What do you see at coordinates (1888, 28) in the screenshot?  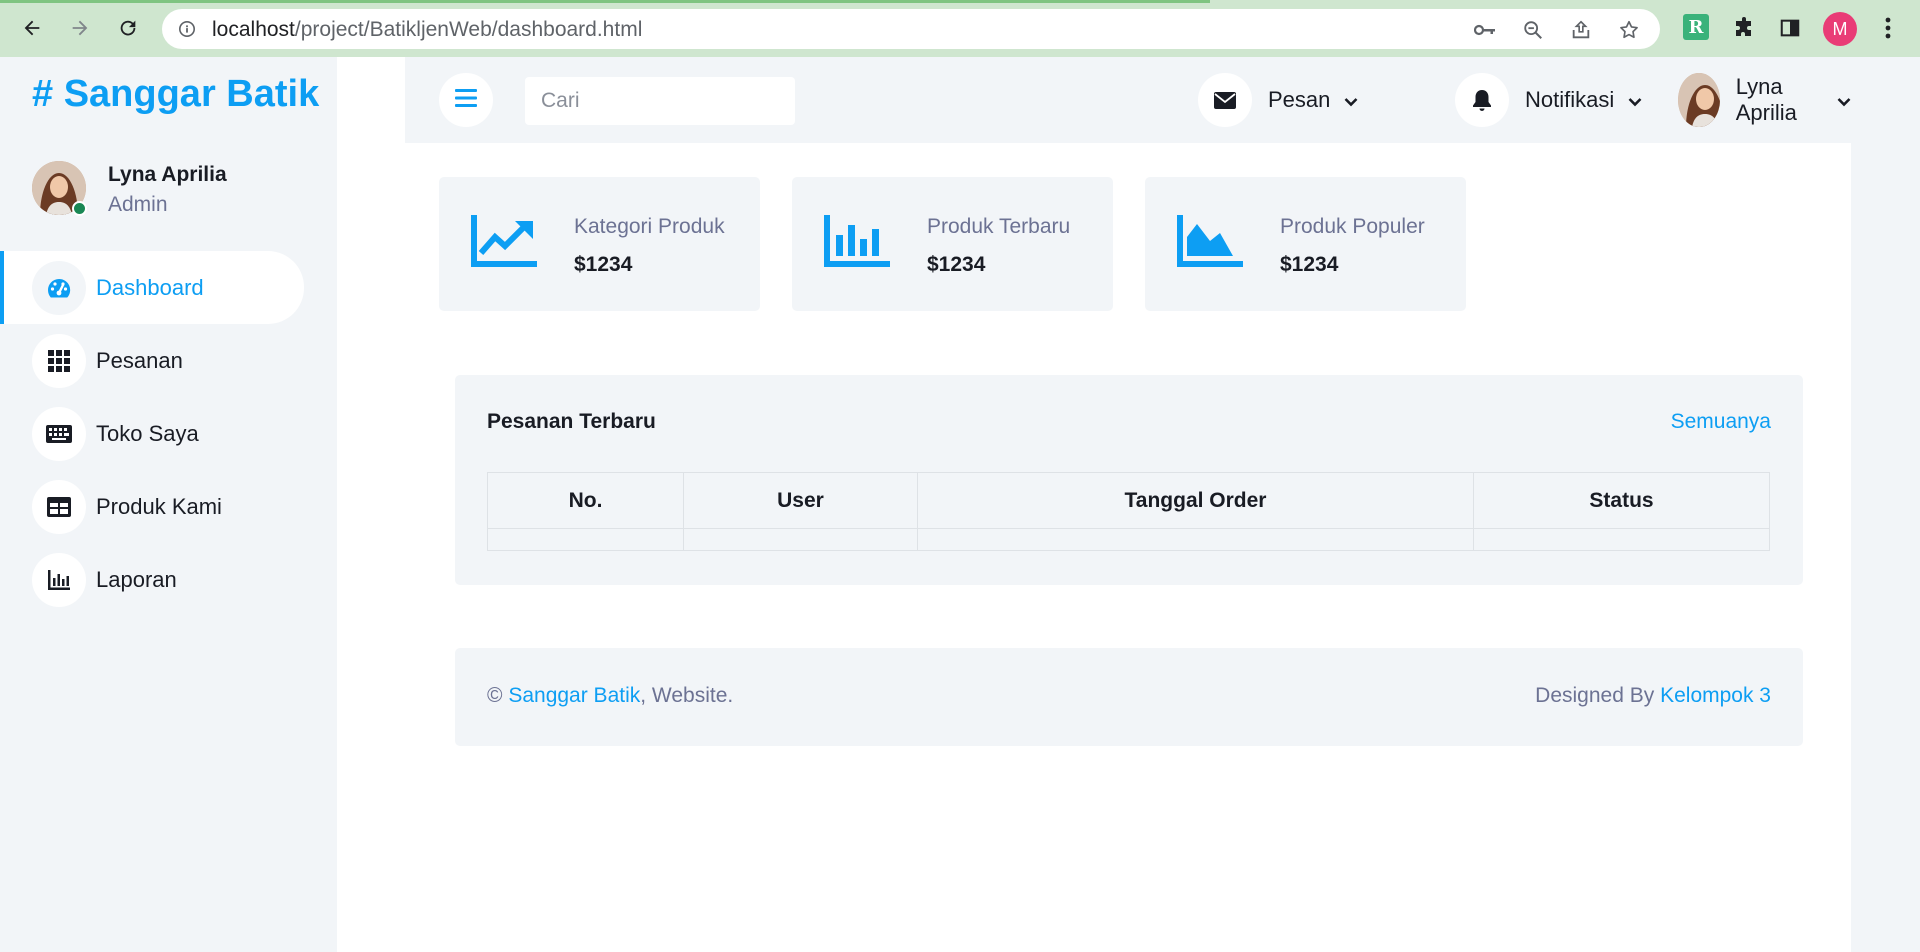 I see `browser-menu-icon` at bounding box center [1888, 28].